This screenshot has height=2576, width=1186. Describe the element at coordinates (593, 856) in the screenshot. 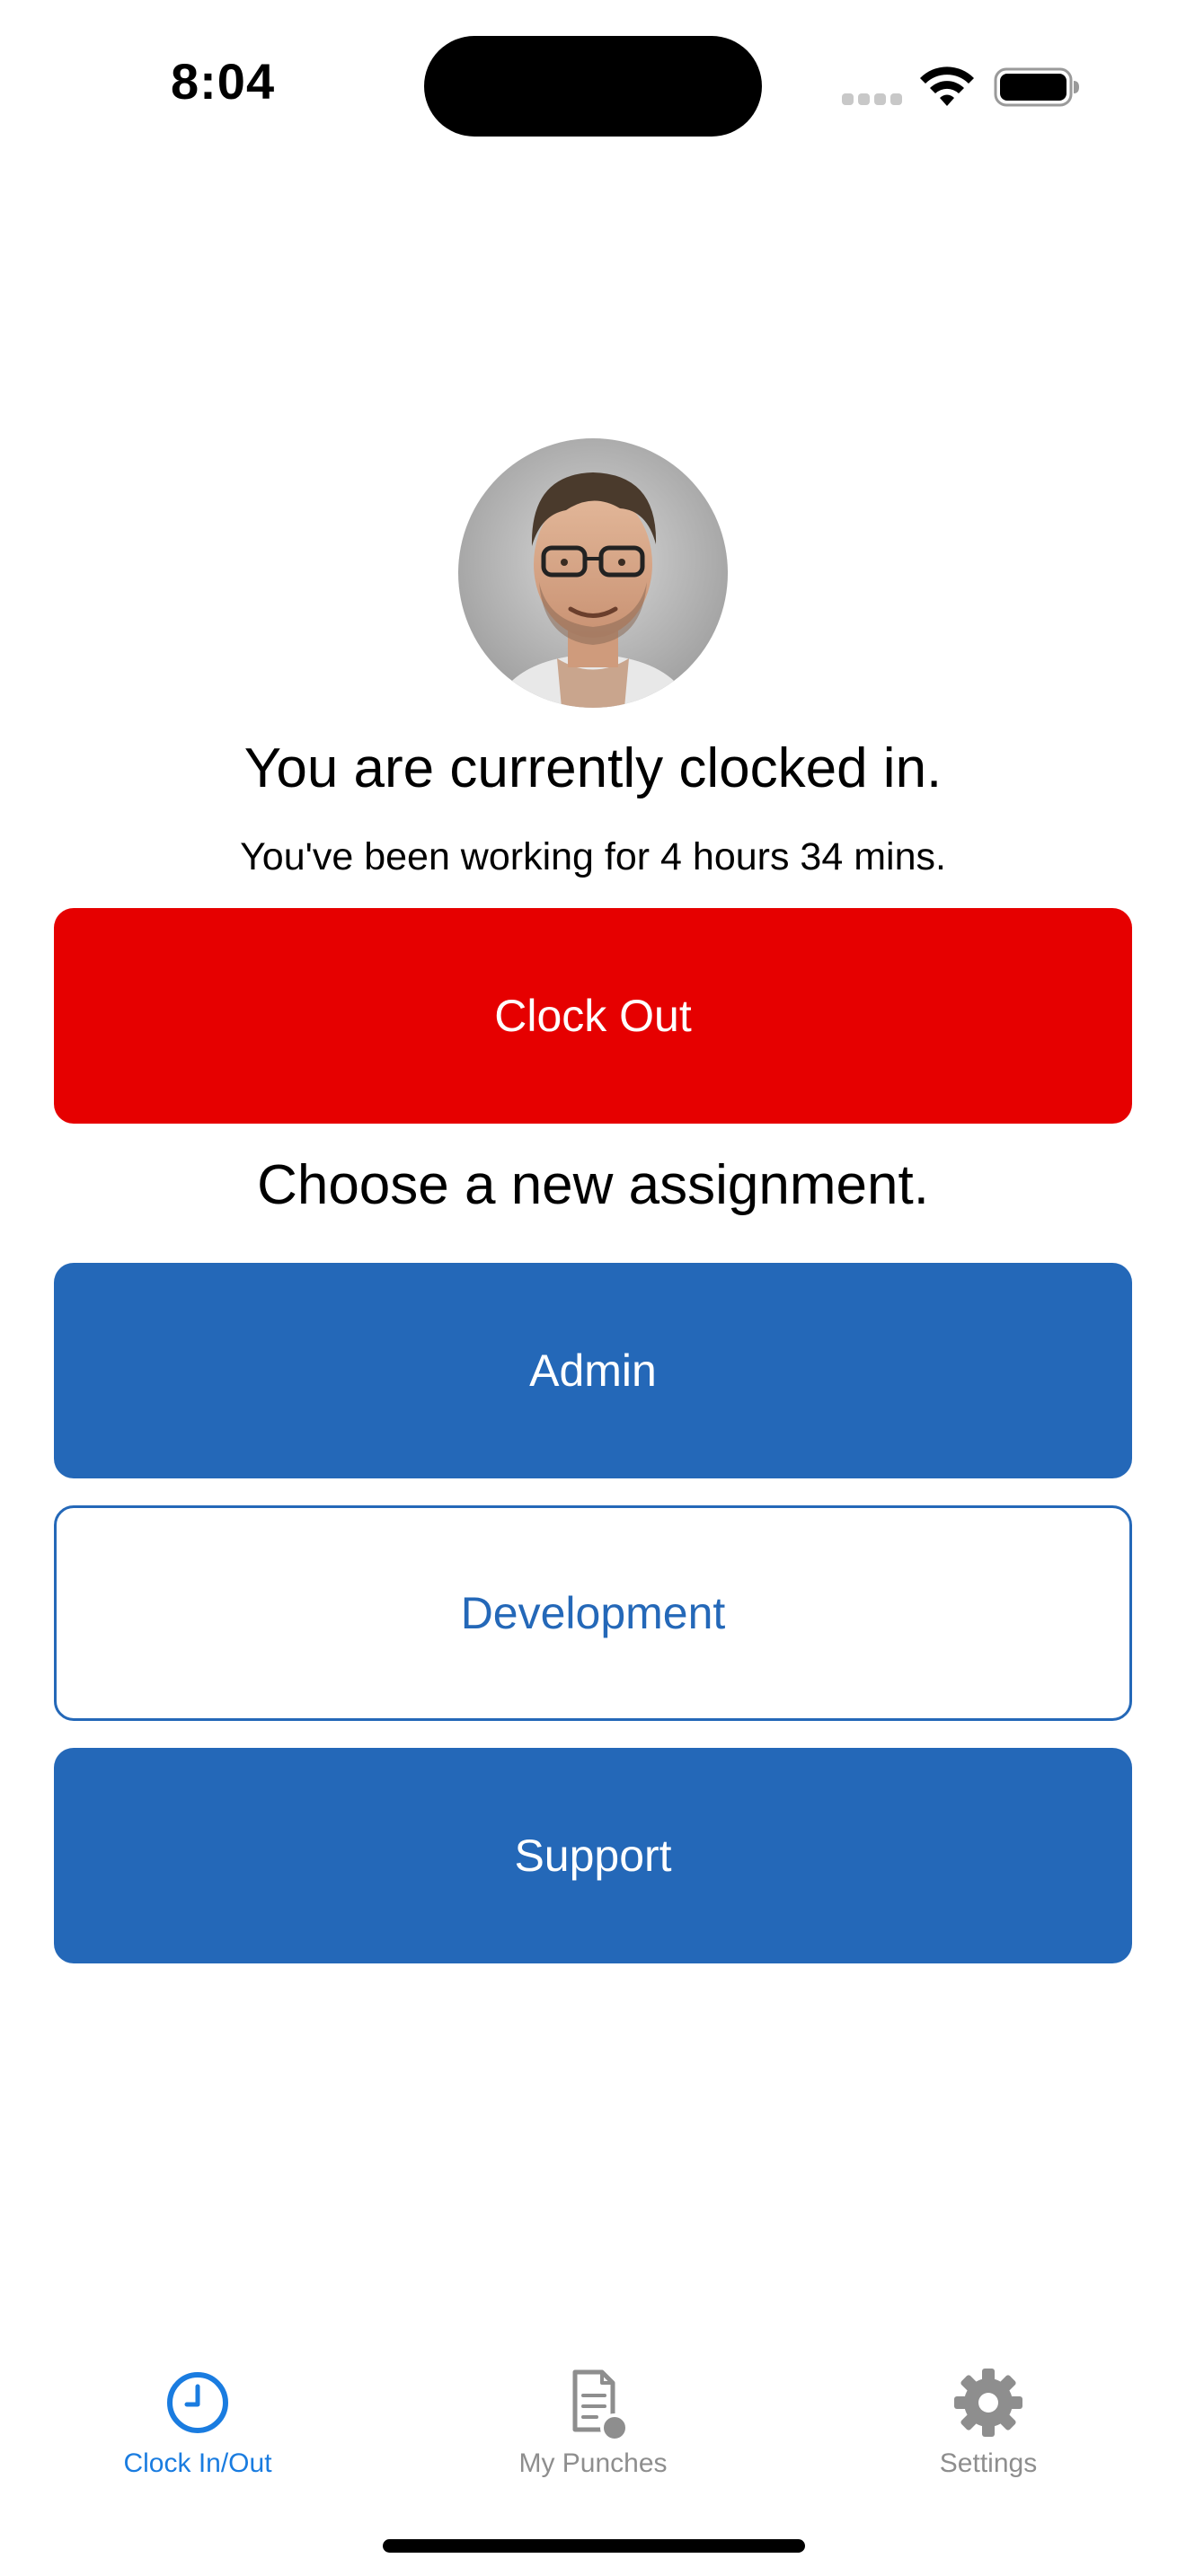

I see `working-duration-text: You've been working for 4 hours 34 mins.` at that location.